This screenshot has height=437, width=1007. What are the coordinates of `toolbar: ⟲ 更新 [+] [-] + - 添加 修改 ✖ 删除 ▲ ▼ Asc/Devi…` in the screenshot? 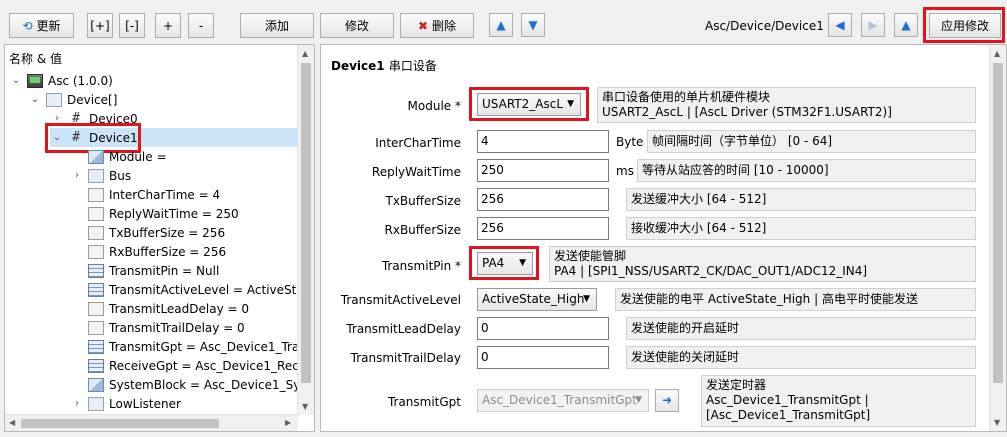 It's located at (503, 22).